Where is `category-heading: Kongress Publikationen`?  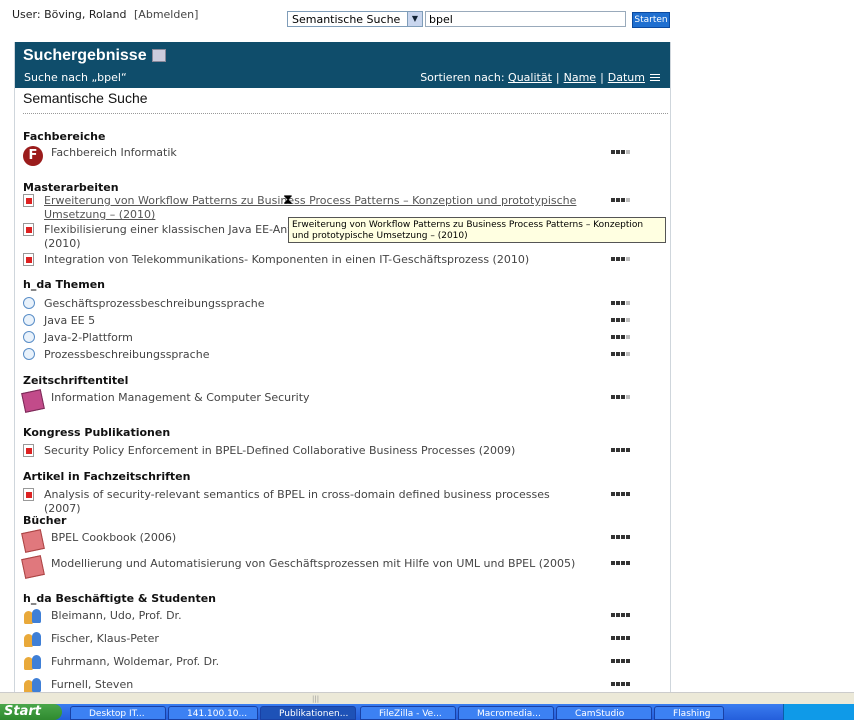 category-heading: Kongress Publikationen is located at coordinates (97, 432).